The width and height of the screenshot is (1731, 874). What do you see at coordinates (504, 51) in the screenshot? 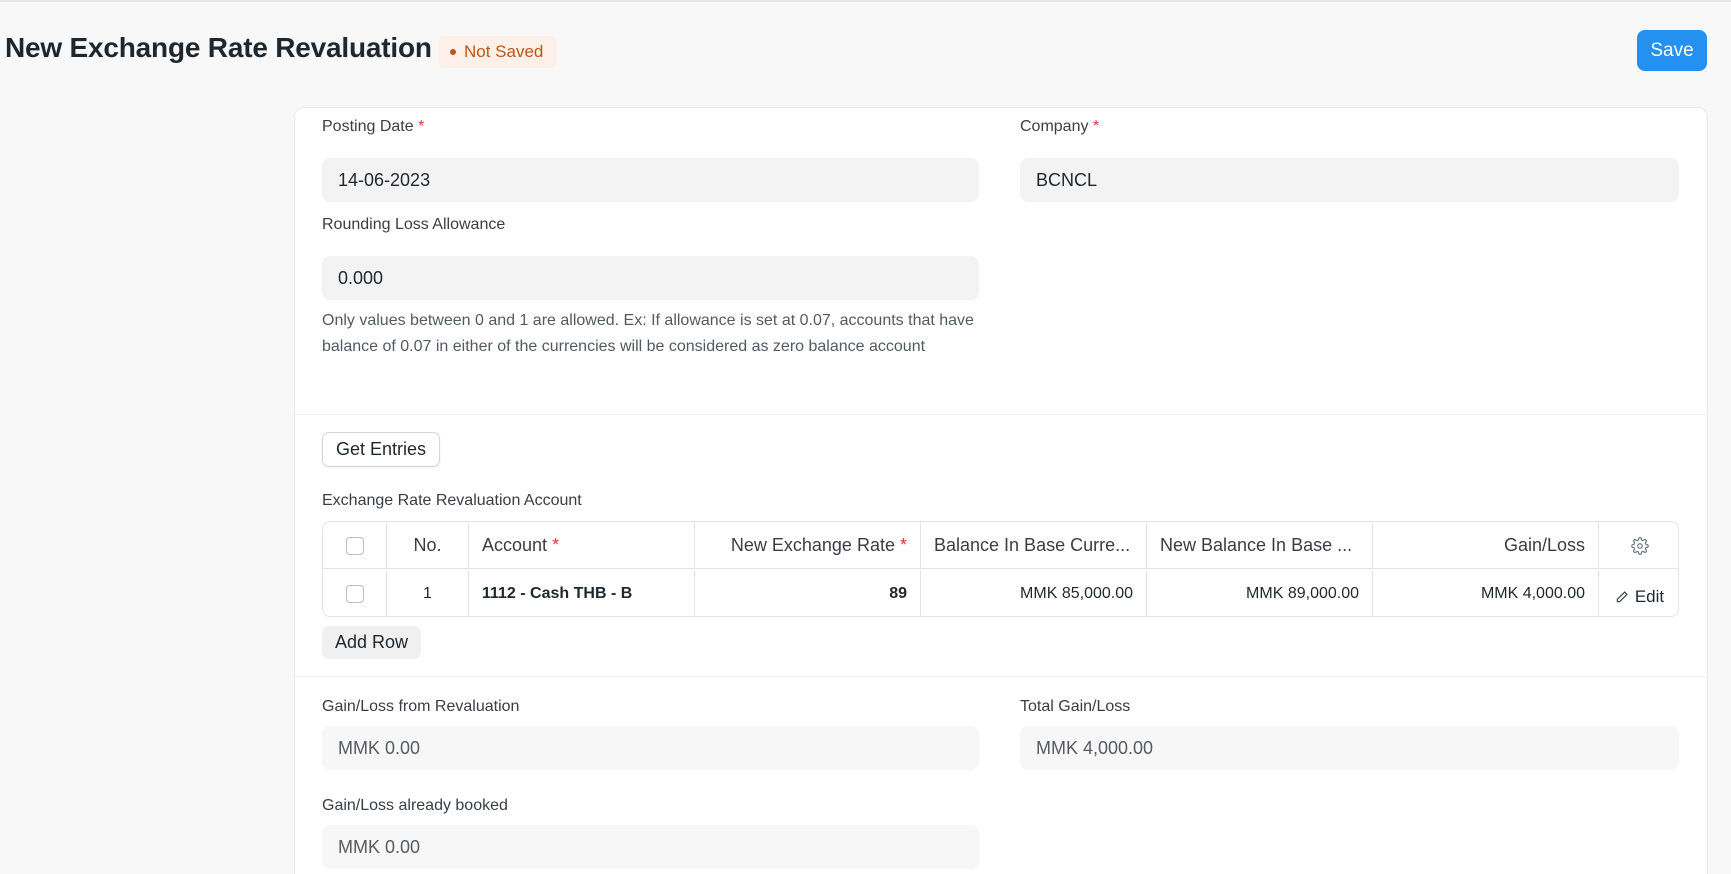
I see `status-text: Not Saved` at bounding box center [504, 51].